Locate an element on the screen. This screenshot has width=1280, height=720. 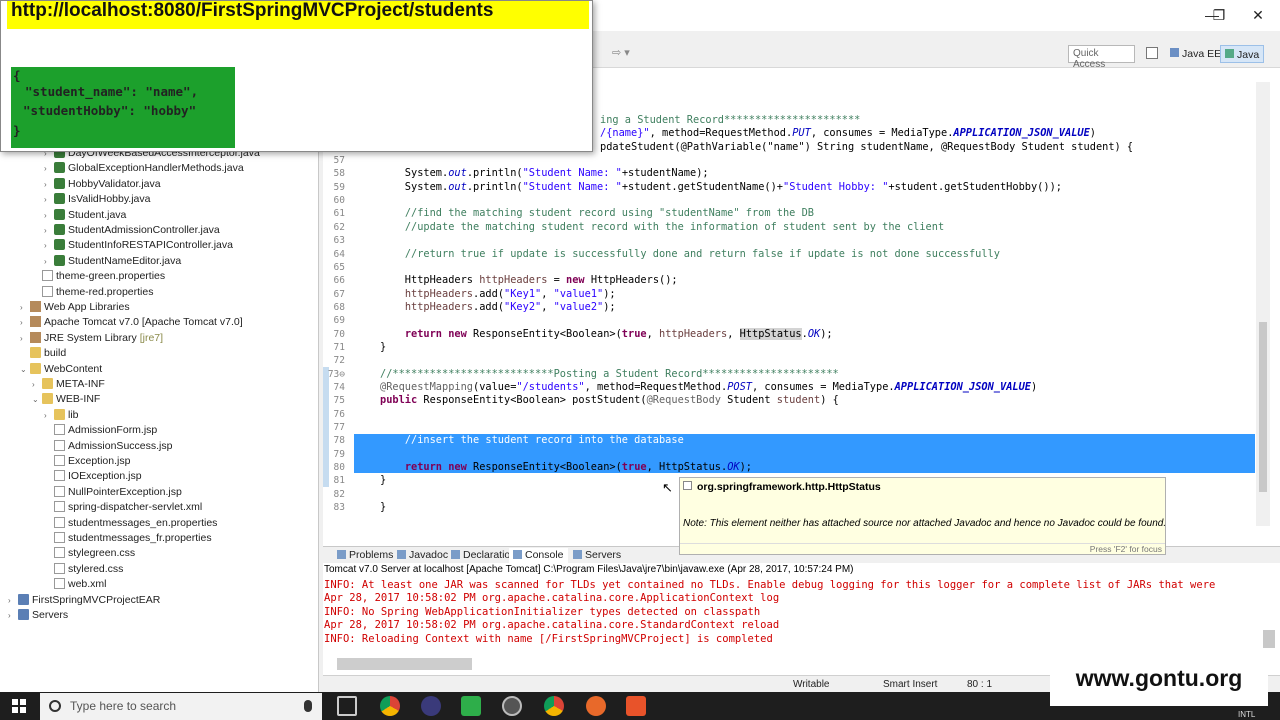
tree-item: ⌄ WEB-INF is located at coordinates (66, 399).